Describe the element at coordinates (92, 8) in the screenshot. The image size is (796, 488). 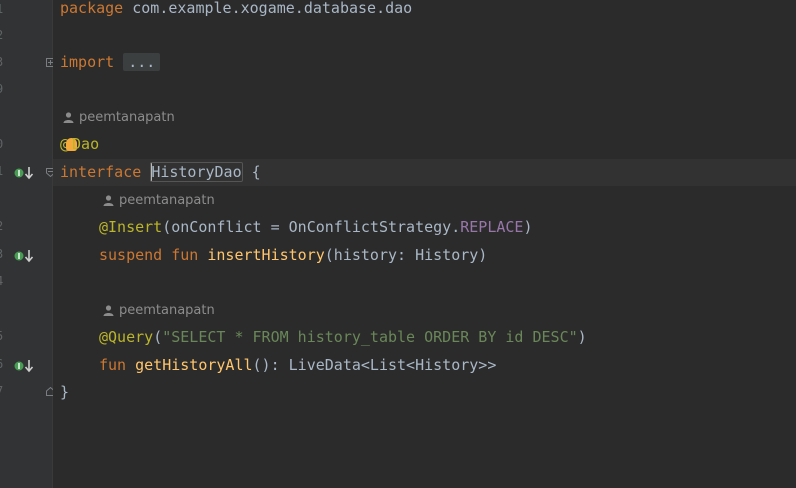
I see `package-keyword: package` at that location.